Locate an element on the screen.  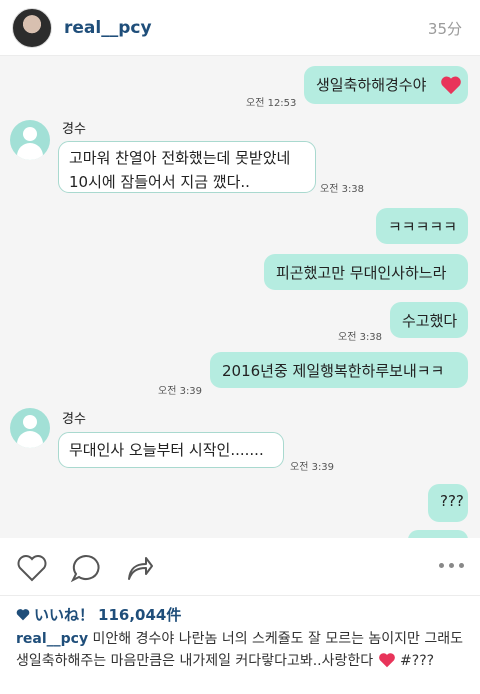
message-text: 고마워 찬열아 전화했는데 못받았네 is located at coordinates (180, 158).